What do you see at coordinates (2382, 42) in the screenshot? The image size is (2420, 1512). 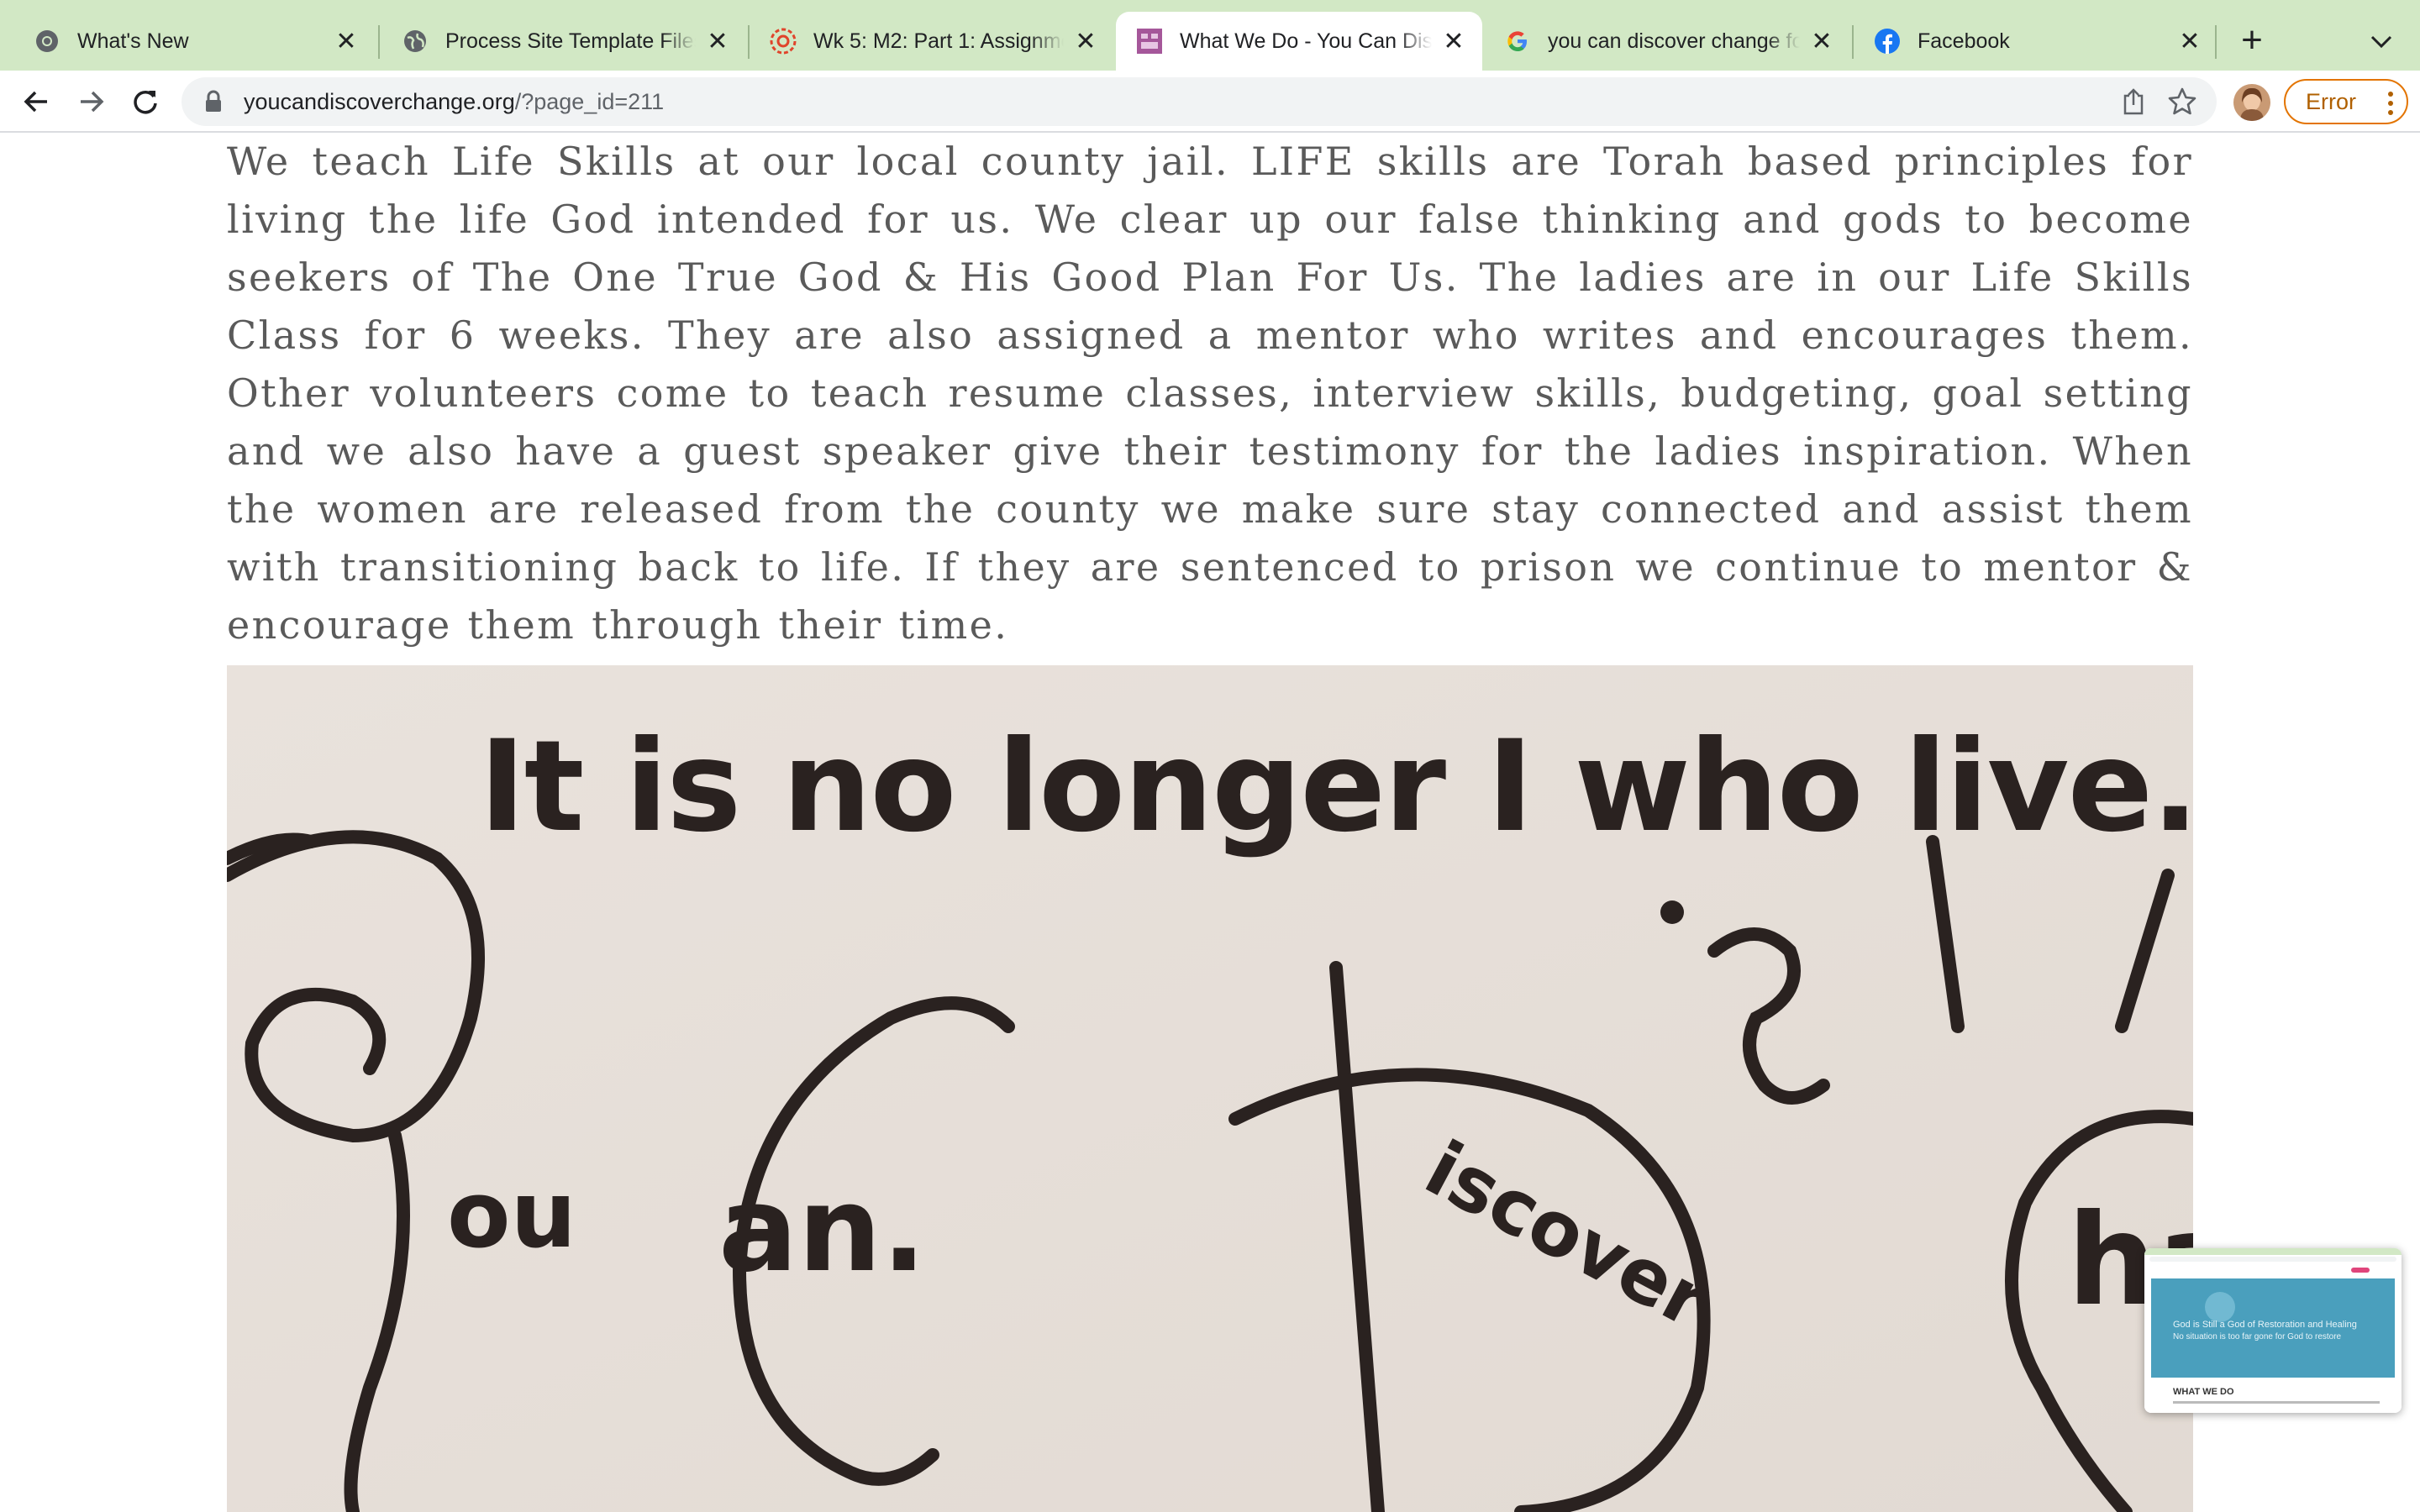 I see `tab-search-chevron-icon` at bounding box center [2382, 42].